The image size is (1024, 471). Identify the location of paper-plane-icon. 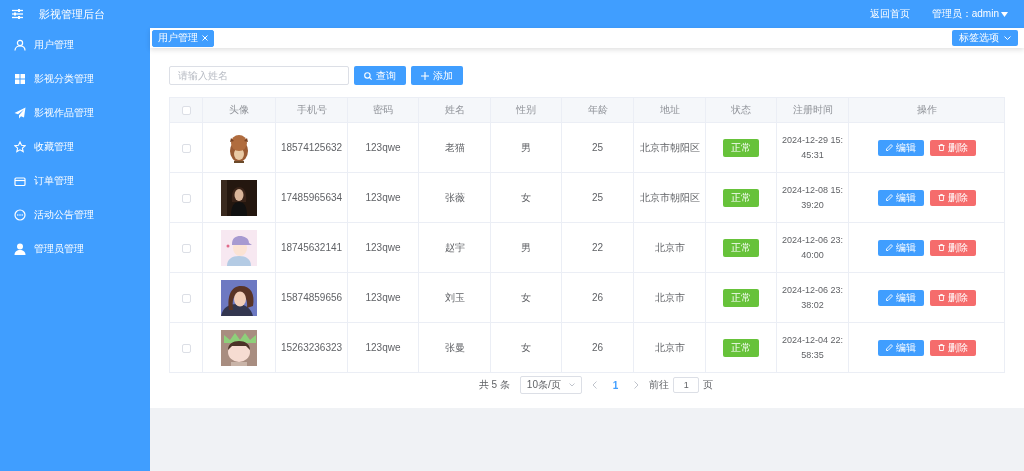
(20, 113).